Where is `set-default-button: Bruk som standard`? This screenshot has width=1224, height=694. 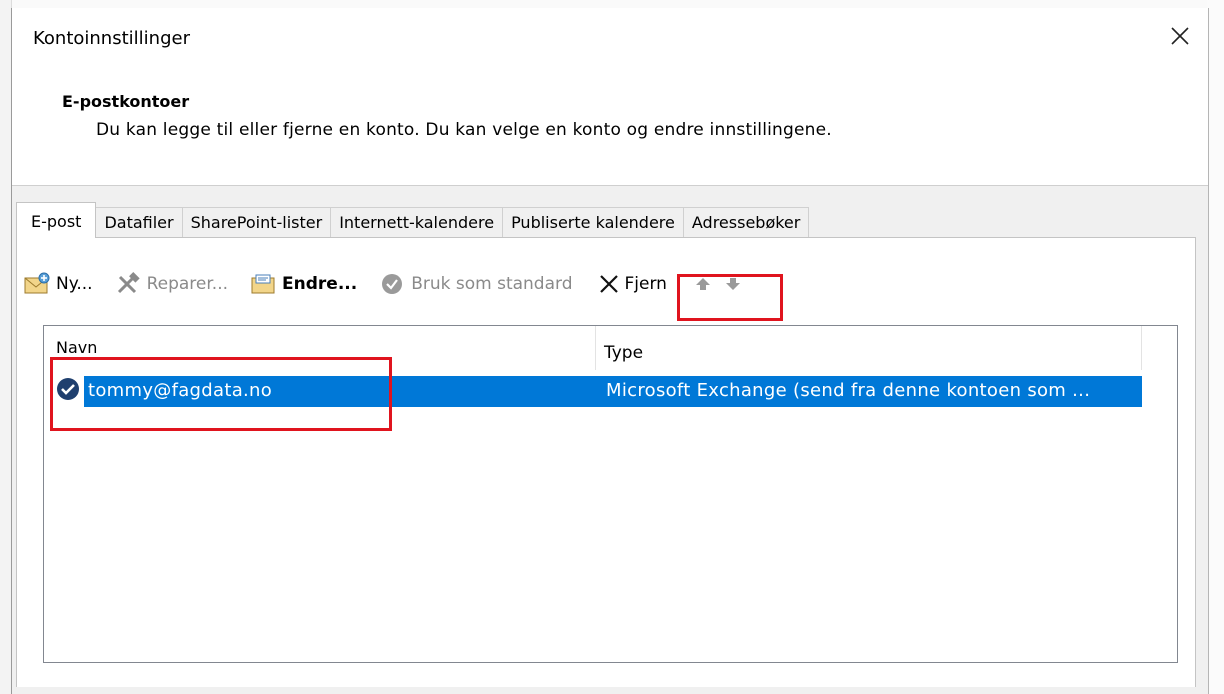
set-default-button: Bruk som standard is located at coordinates (474, 284).